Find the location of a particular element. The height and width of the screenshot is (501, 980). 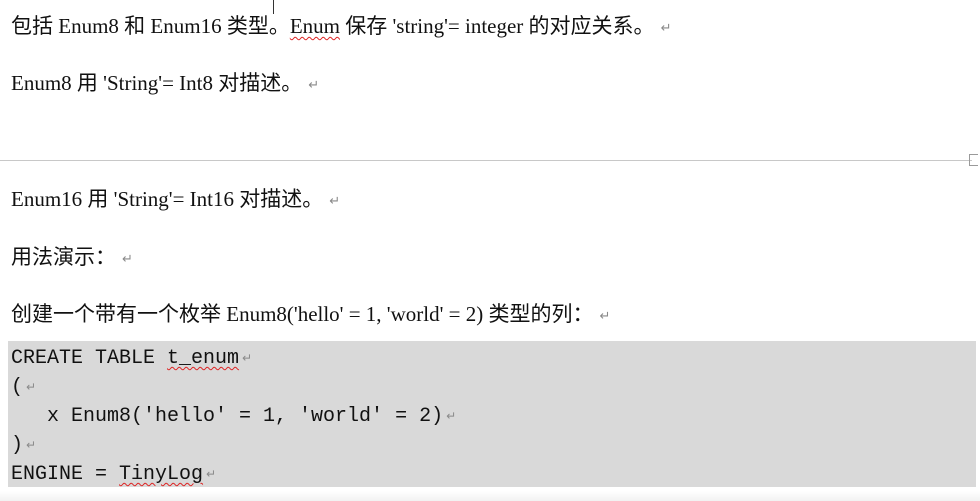

code-line: CREATE TABLE t_enum ↵ is located at coordinates (493, 358).